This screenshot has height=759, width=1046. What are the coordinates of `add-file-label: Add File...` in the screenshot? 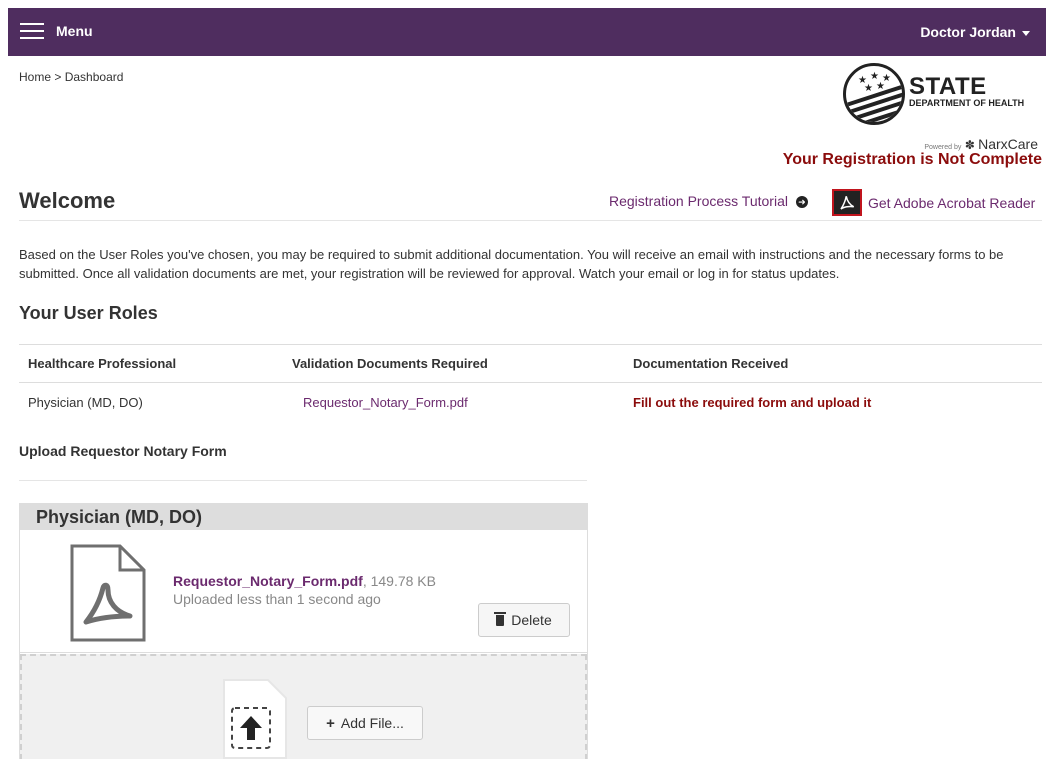 It's located at (372, 723).